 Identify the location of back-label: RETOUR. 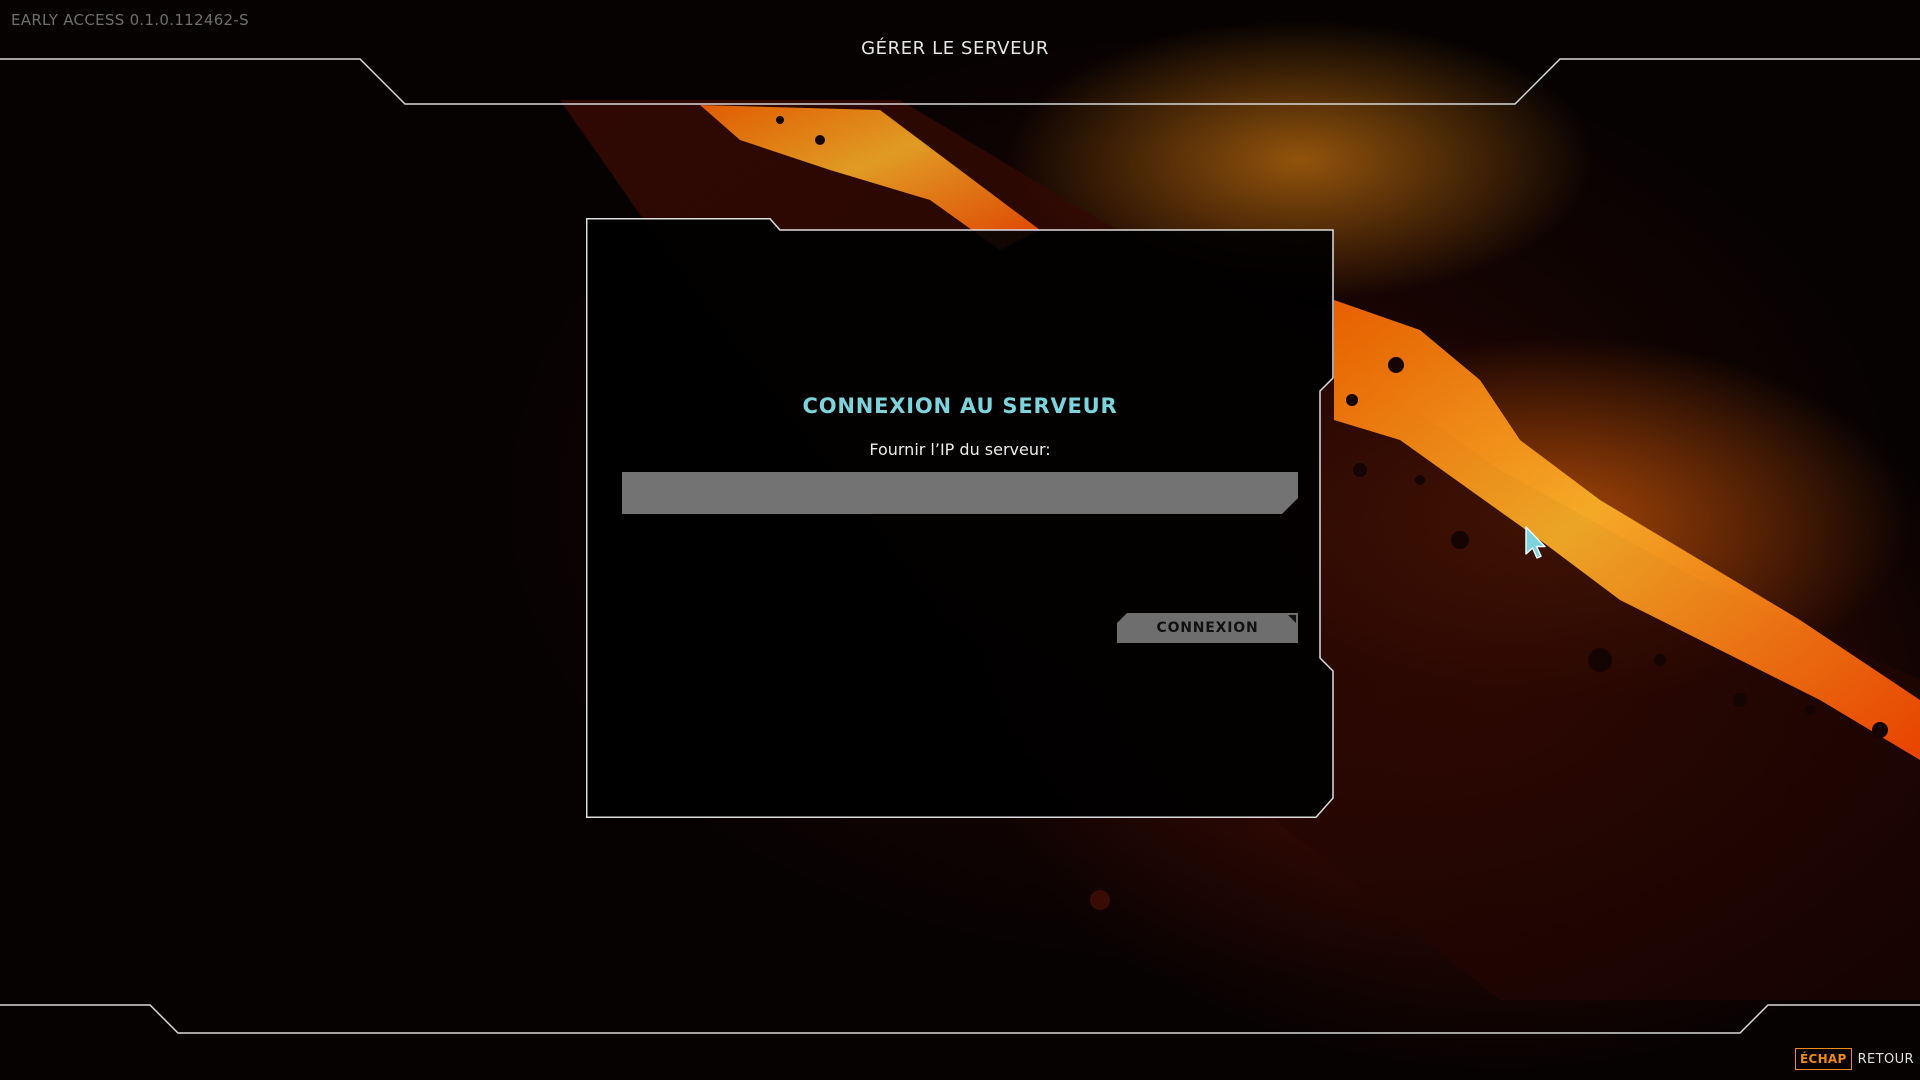
(1886, 1059).